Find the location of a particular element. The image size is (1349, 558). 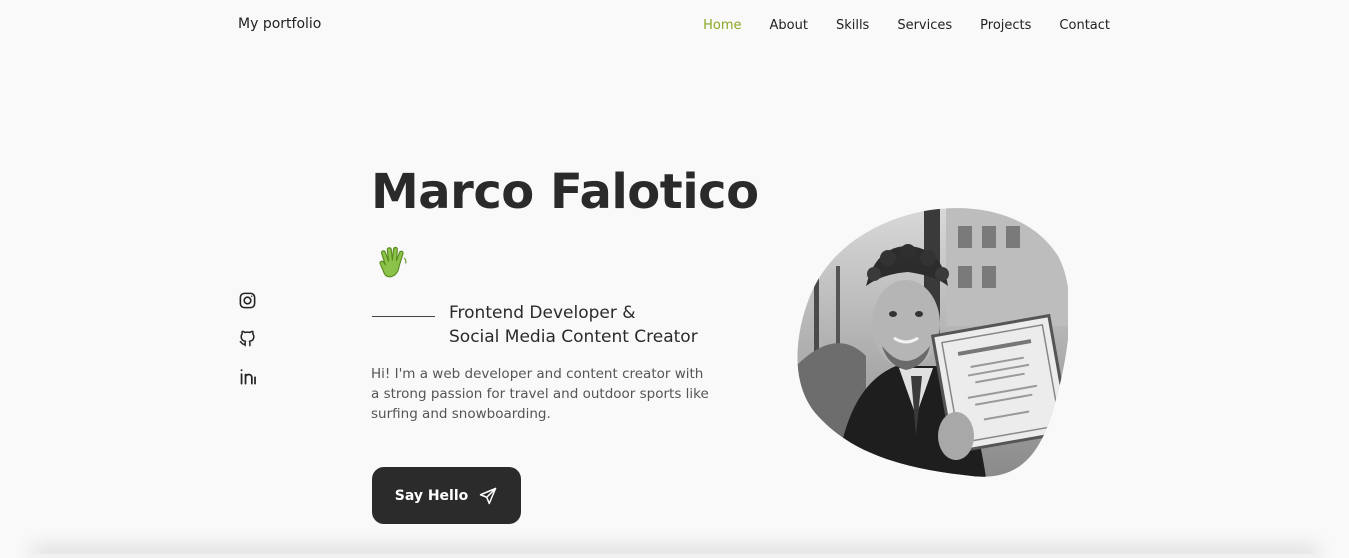

instagram-icon is located at coordinates (247, 300).